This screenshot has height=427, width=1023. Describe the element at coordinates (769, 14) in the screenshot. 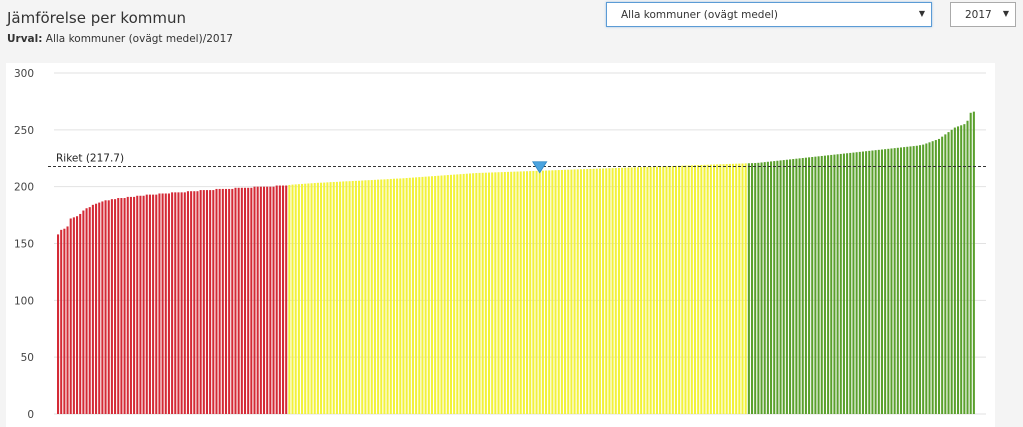

I see `municipality-select: Alla kommuner (ovägt medel) ▼` at that location.